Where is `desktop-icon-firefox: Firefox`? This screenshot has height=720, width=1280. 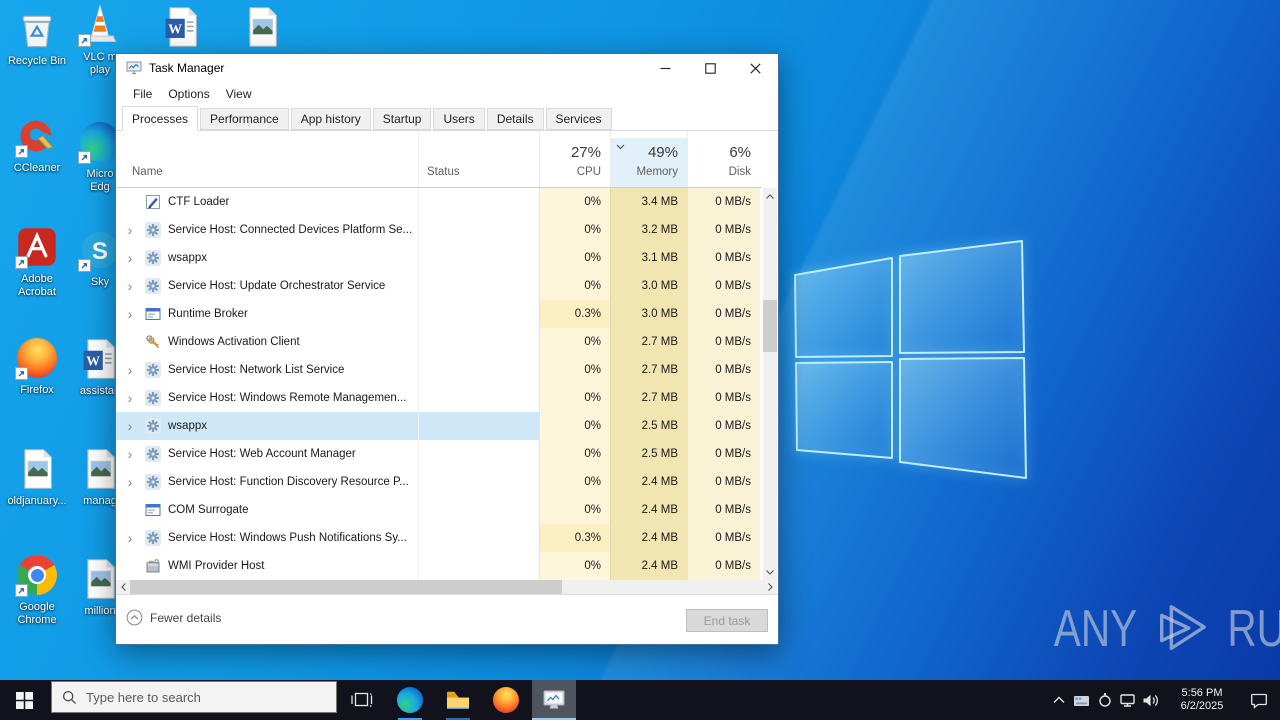 desktop-icon-firefox: Firefox is located at coordinates (37, 366).